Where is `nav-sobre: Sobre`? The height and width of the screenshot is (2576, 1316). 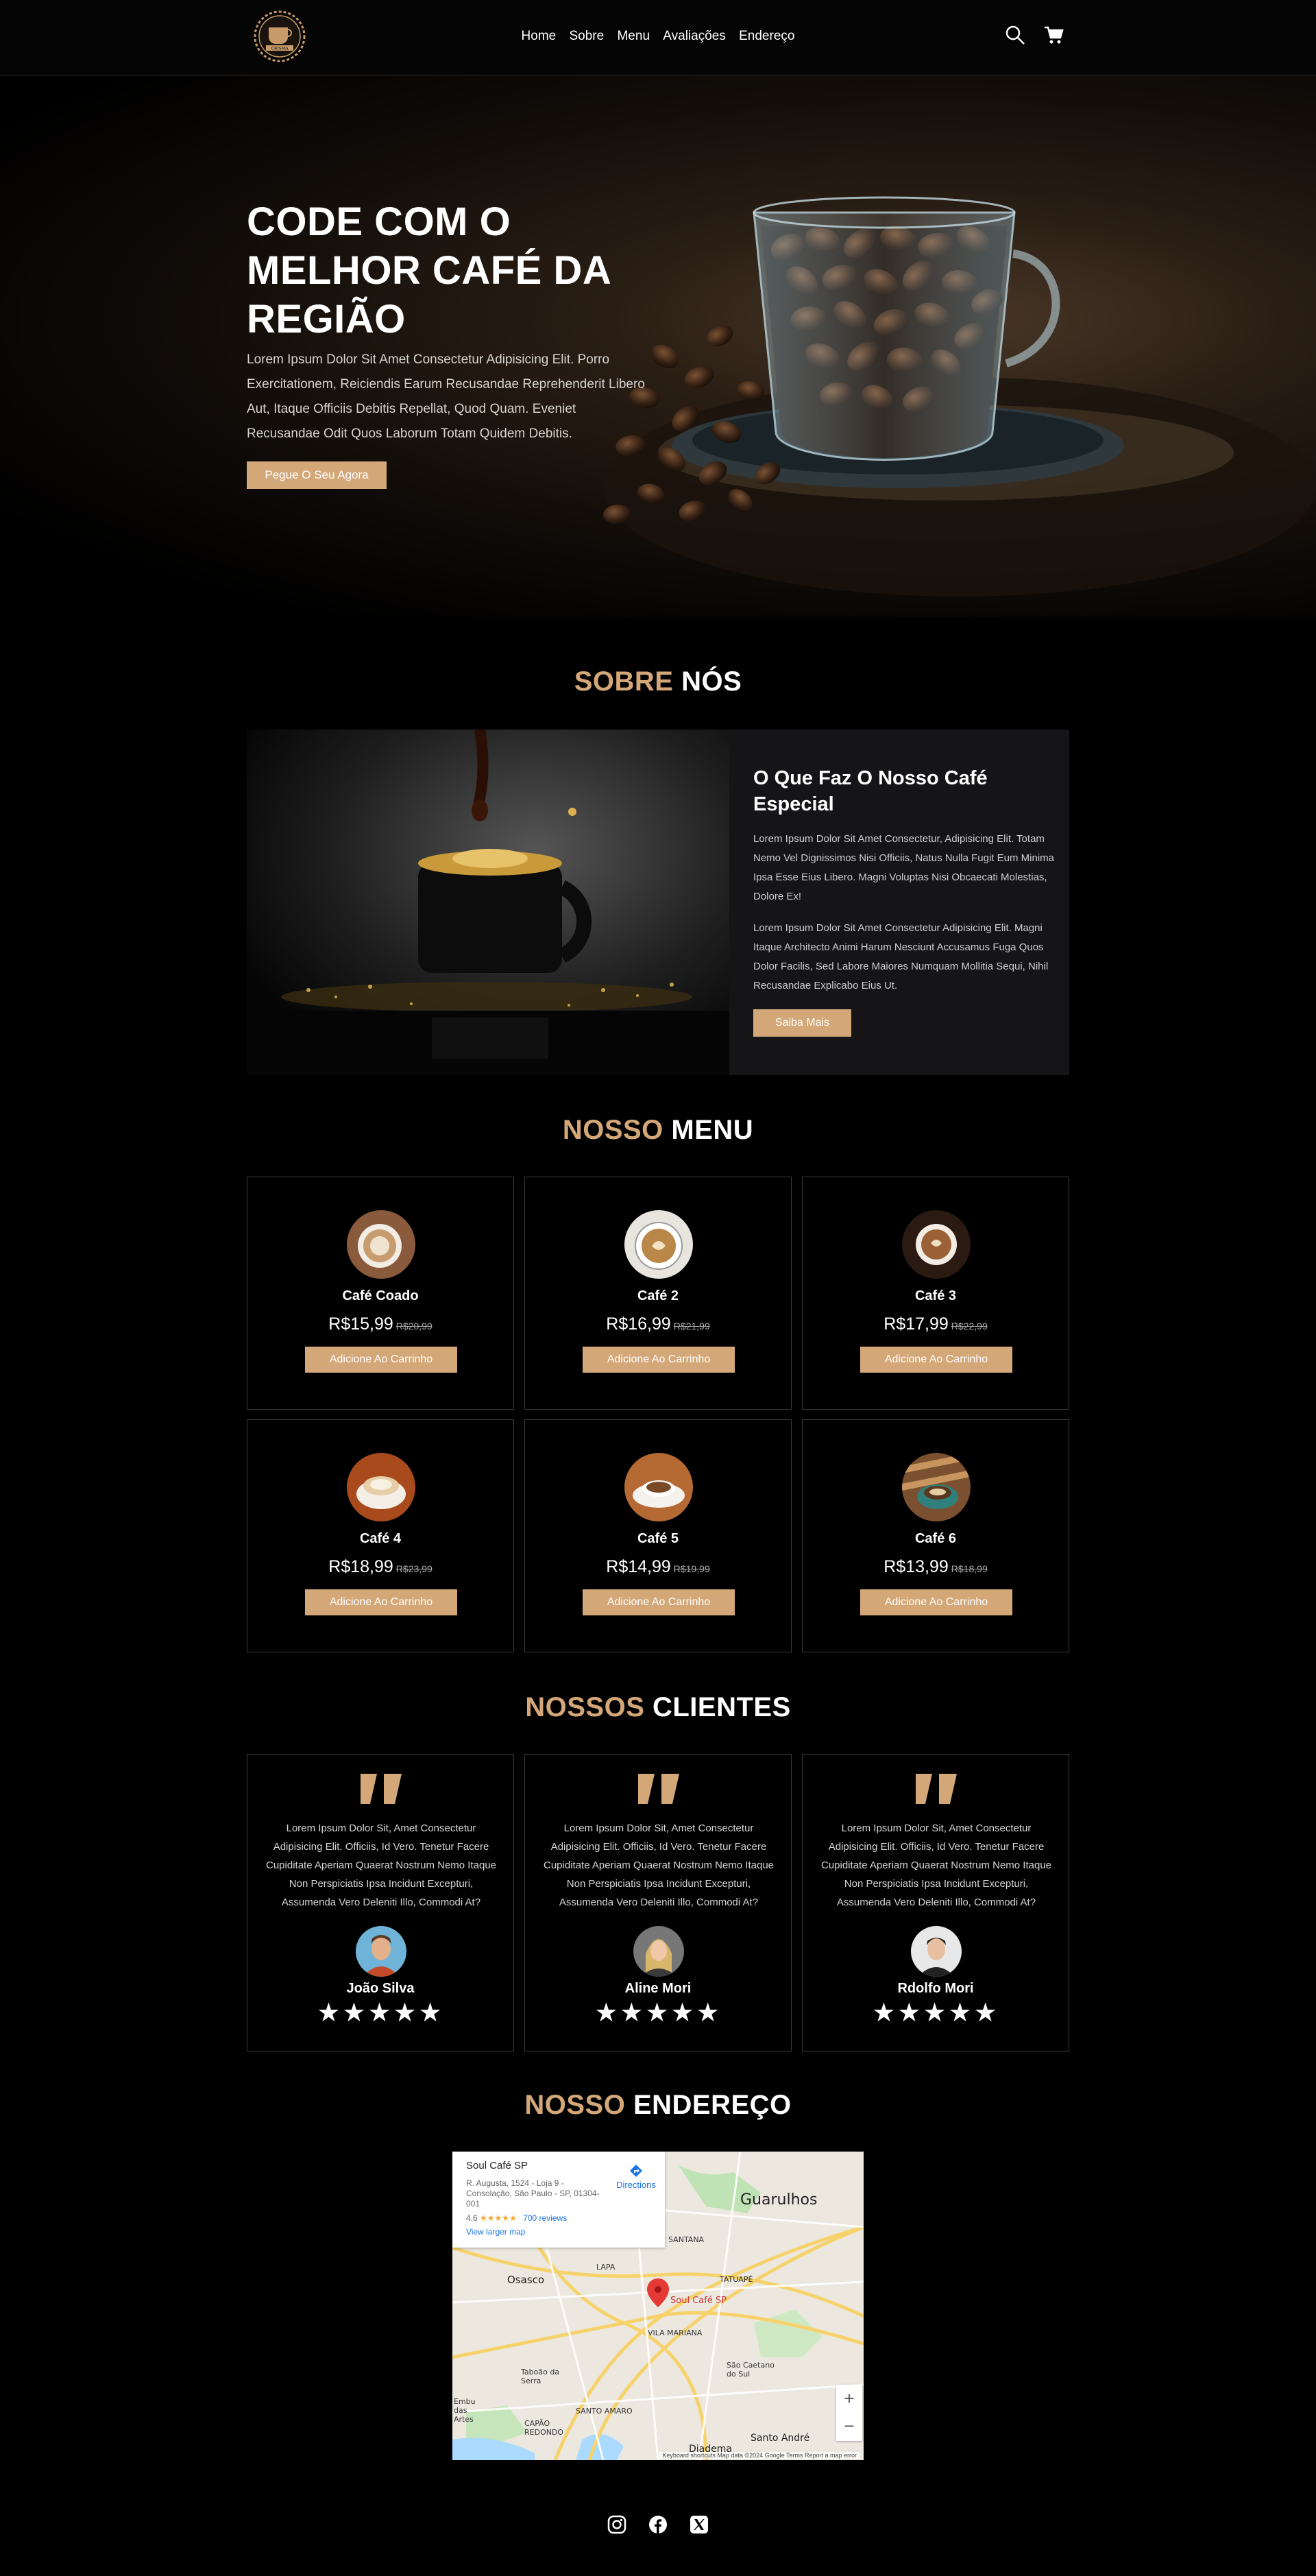
nav-sobre: Sobre is located at coordinates (587, 37).